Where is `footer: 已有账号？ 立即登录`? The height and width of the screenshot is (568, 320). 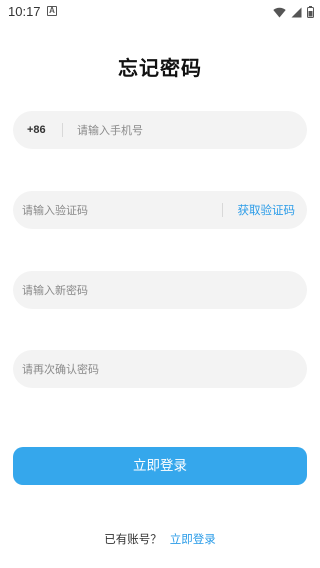 footer: 已有账号？ 立即登录 is located at coordinates (160, 539).